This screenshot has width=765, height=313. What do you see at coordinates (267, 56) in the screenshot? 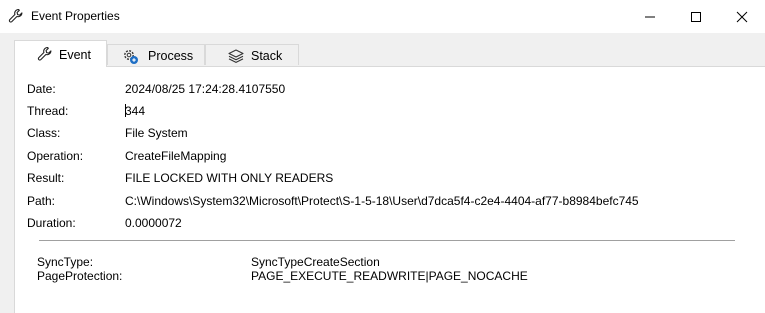
I see `tab-stack-label: Stack` at bounding box center [267, 56].